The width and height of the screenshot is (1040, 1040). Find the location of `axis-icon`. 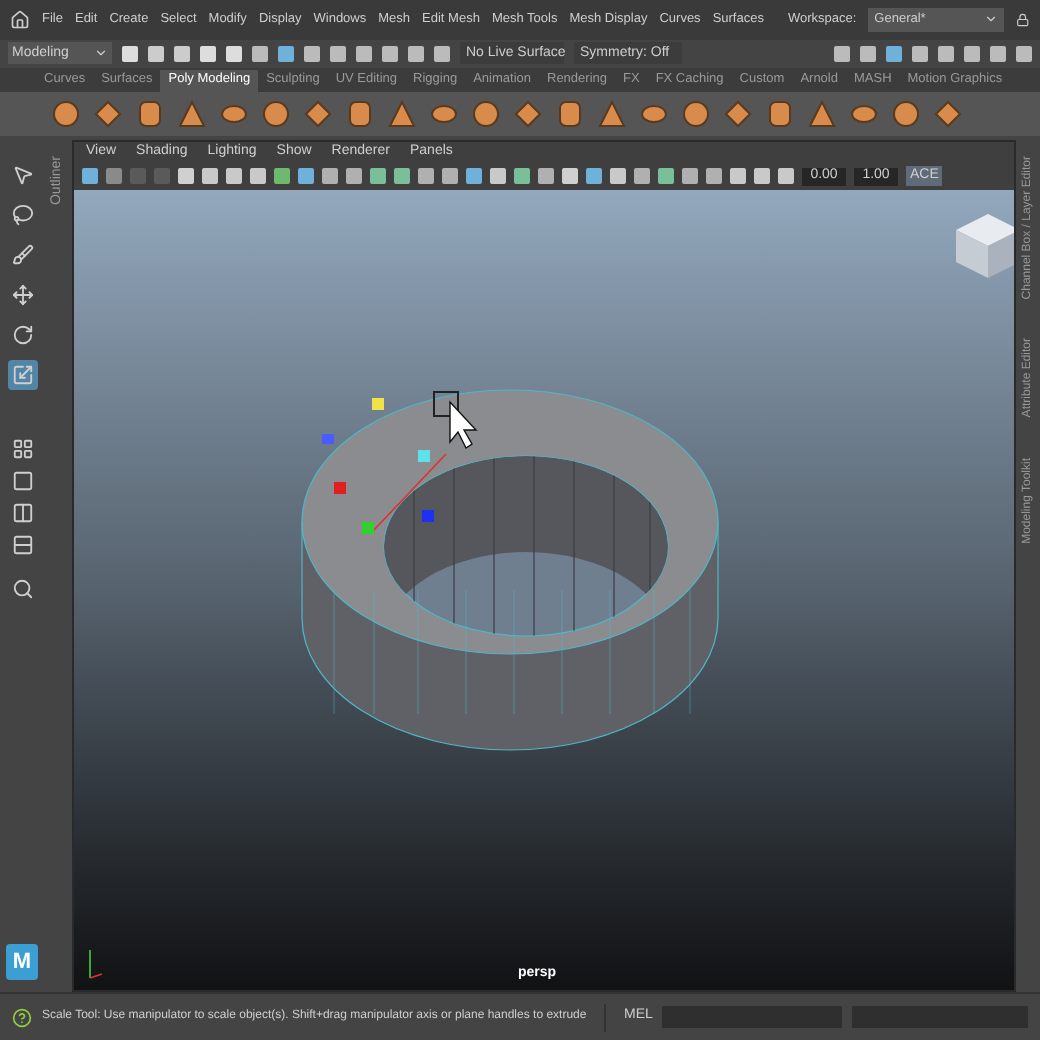

axis-icon is located at coordinates (96, 963).